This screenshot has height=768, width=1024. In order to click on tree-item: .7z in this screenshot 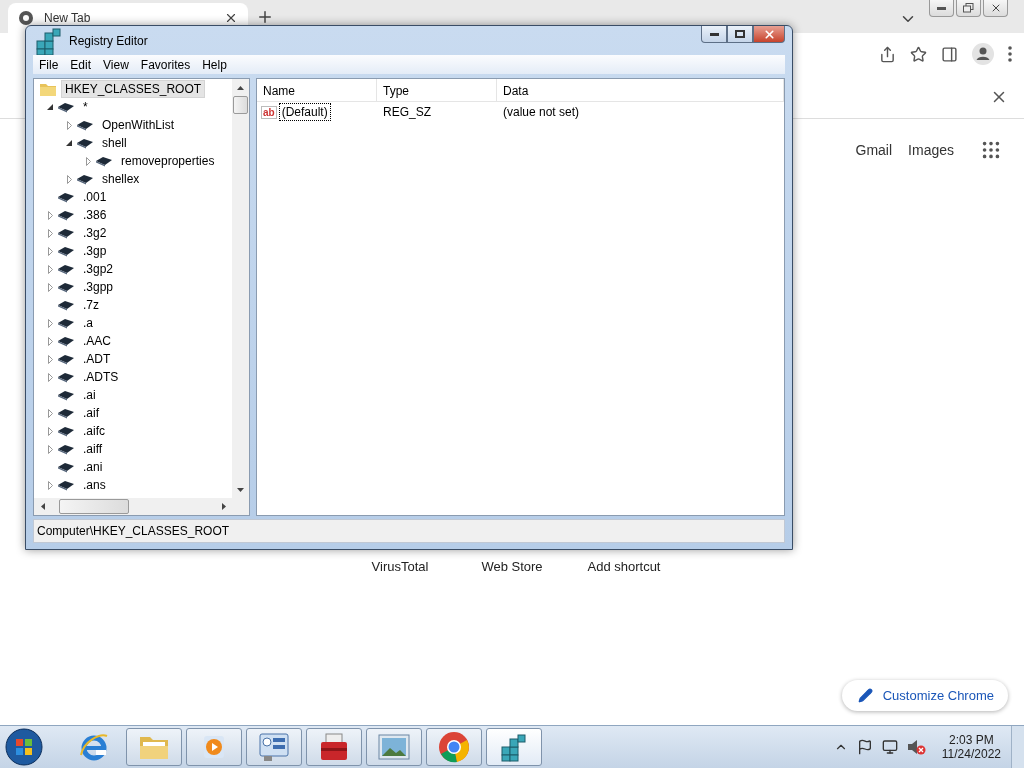, I will do `click(91, 305)`.